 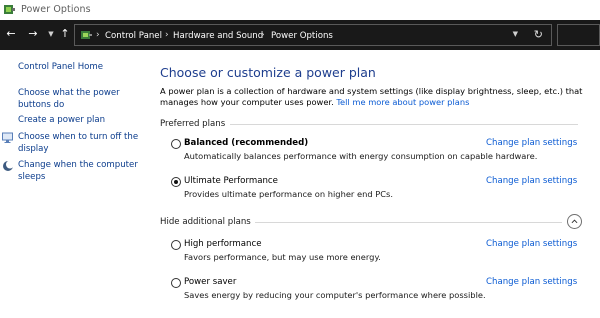 I want to click on search-input, so click(x=578, y=35).